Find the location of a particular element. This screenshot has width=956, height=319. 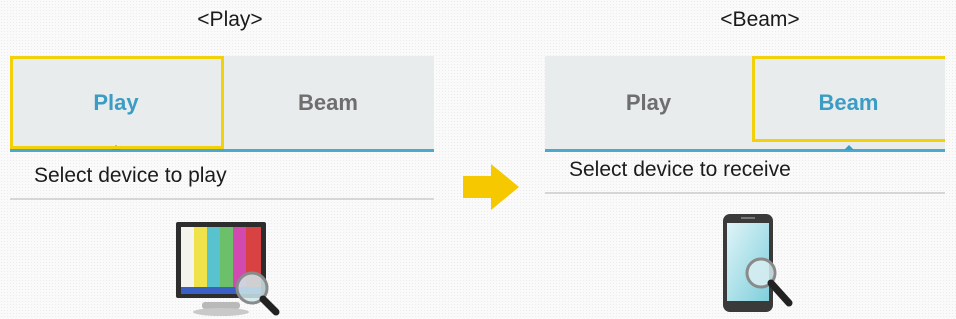

active-tab-indicator is located at coordinates (116, 147).